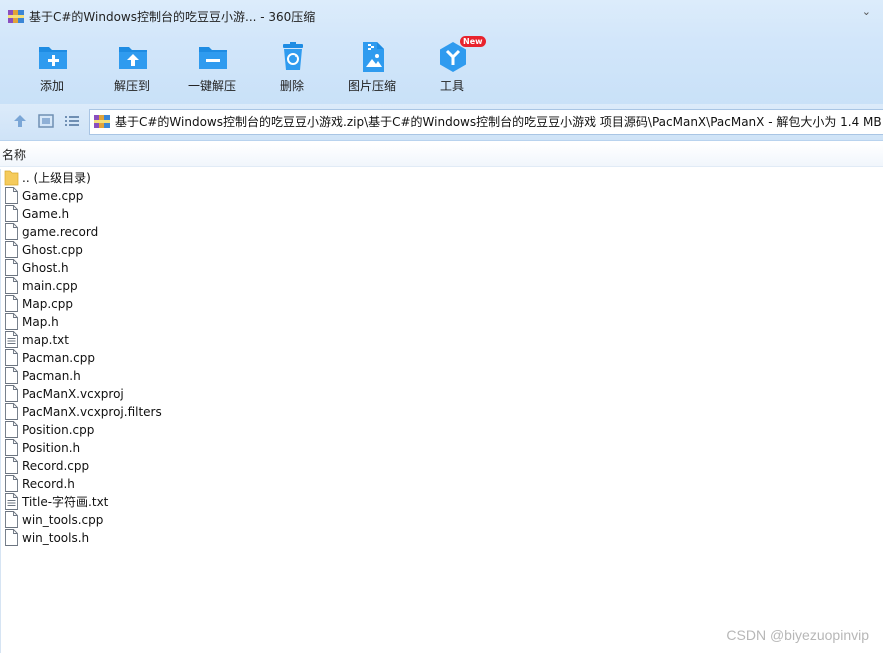  What do you see at coordinates (304, 466) in the screenshot?
I see `file-row: Record.cpp` at bounding box center [304, 466].